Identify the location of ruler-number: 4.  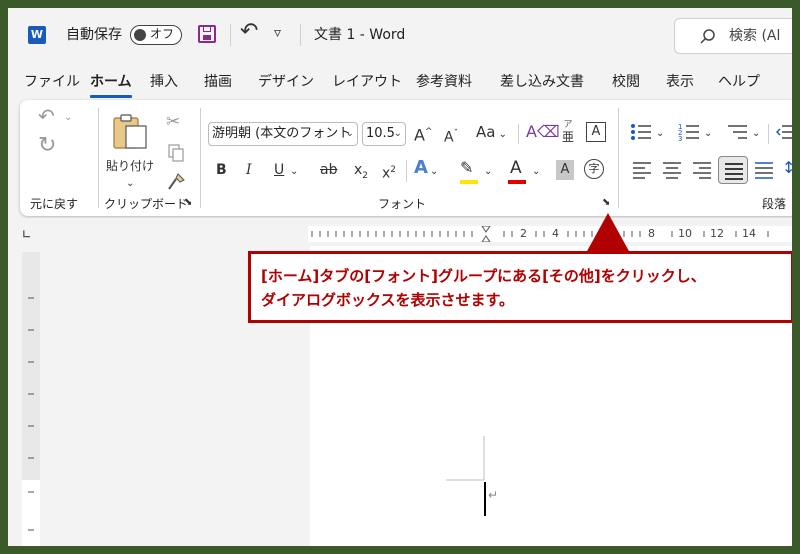
(555, 233).